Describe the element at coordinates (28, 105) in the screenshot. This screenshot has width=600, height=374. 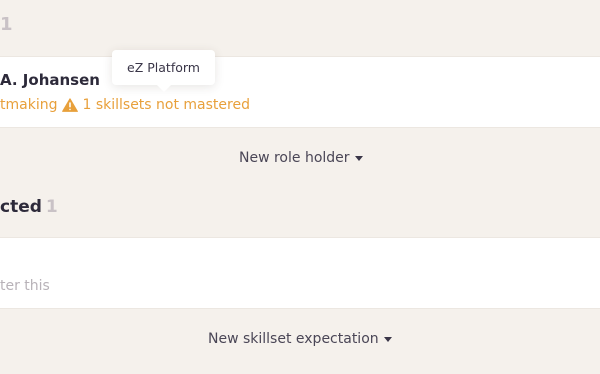
I see `skill-name: tmaking` at that location.